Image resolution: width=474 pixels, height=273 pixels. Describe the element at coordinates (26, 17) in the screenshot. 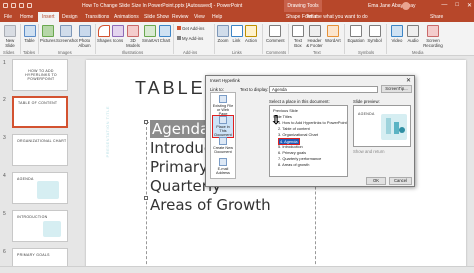

I see `tab-home: Home` at that location.